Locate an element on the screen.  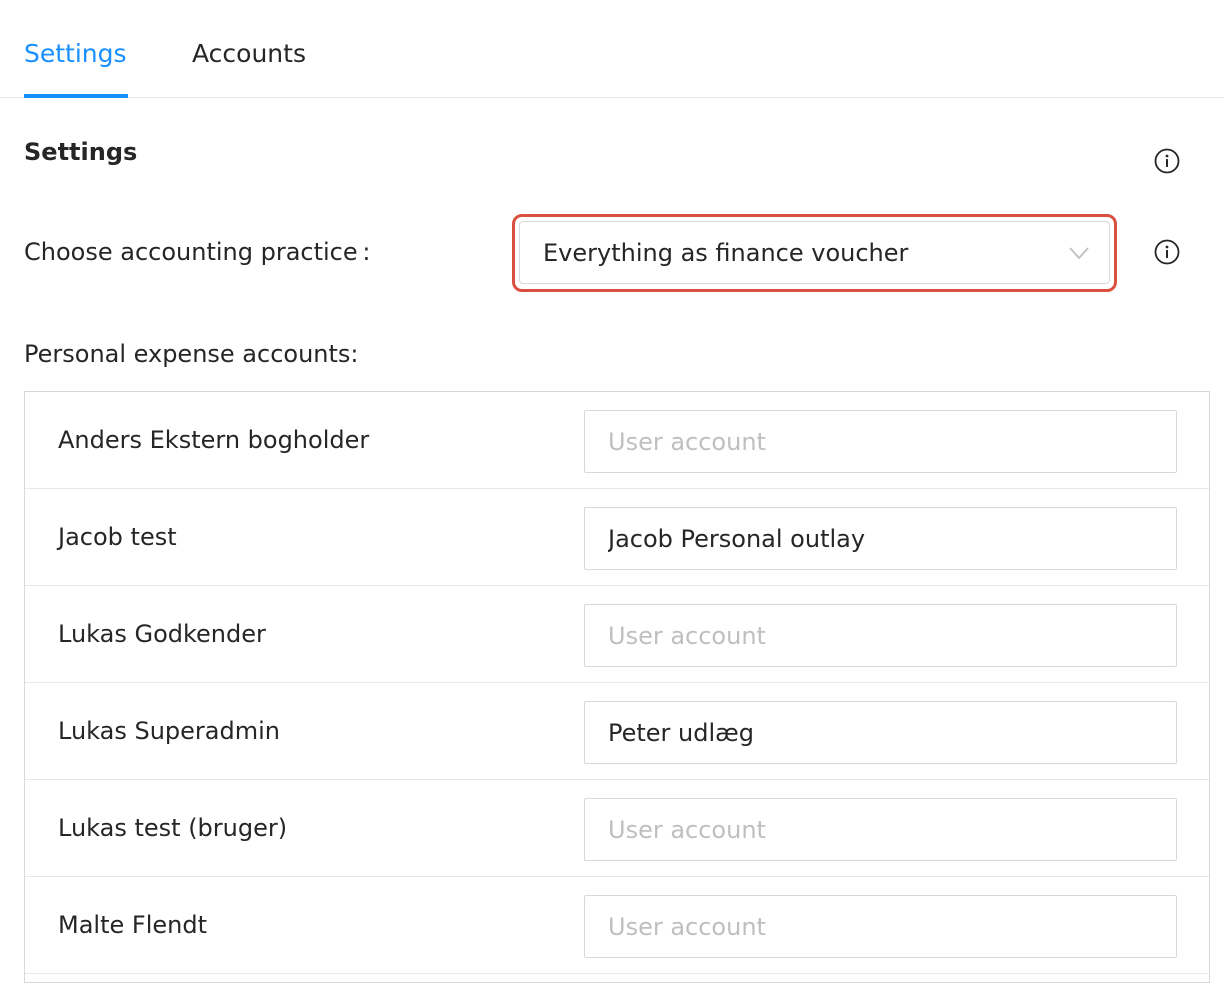
account-user-name: Lukas Godkender is located at coordinates (162, 634).